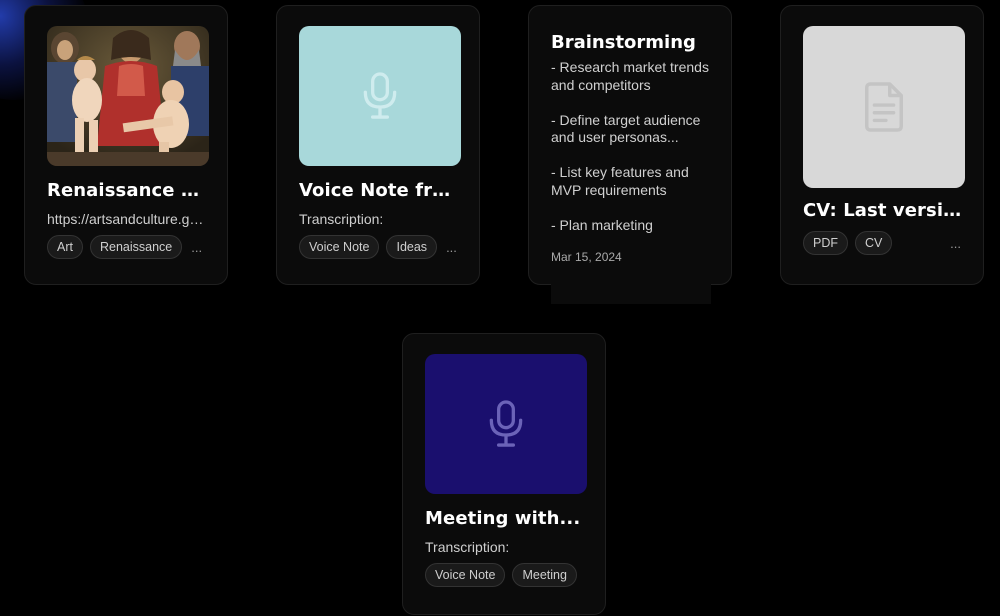 This screenshot has height=616, width=1000. Describe the element at coordinates (544, 575) in the screenshot. I see `tag-meeting: Meeting` at that location.